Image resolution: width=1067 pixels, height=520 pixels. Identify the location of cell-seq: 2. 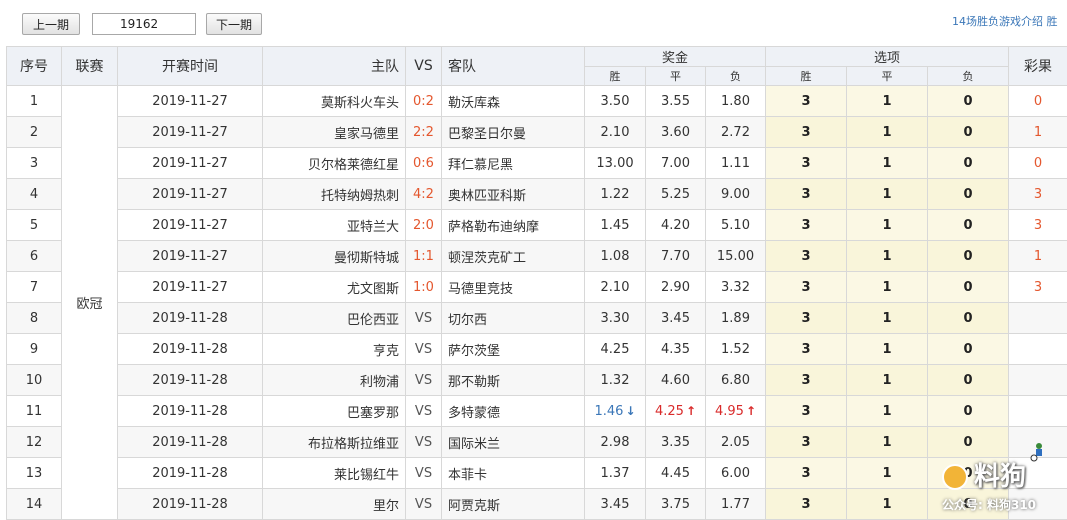
(34, 132).